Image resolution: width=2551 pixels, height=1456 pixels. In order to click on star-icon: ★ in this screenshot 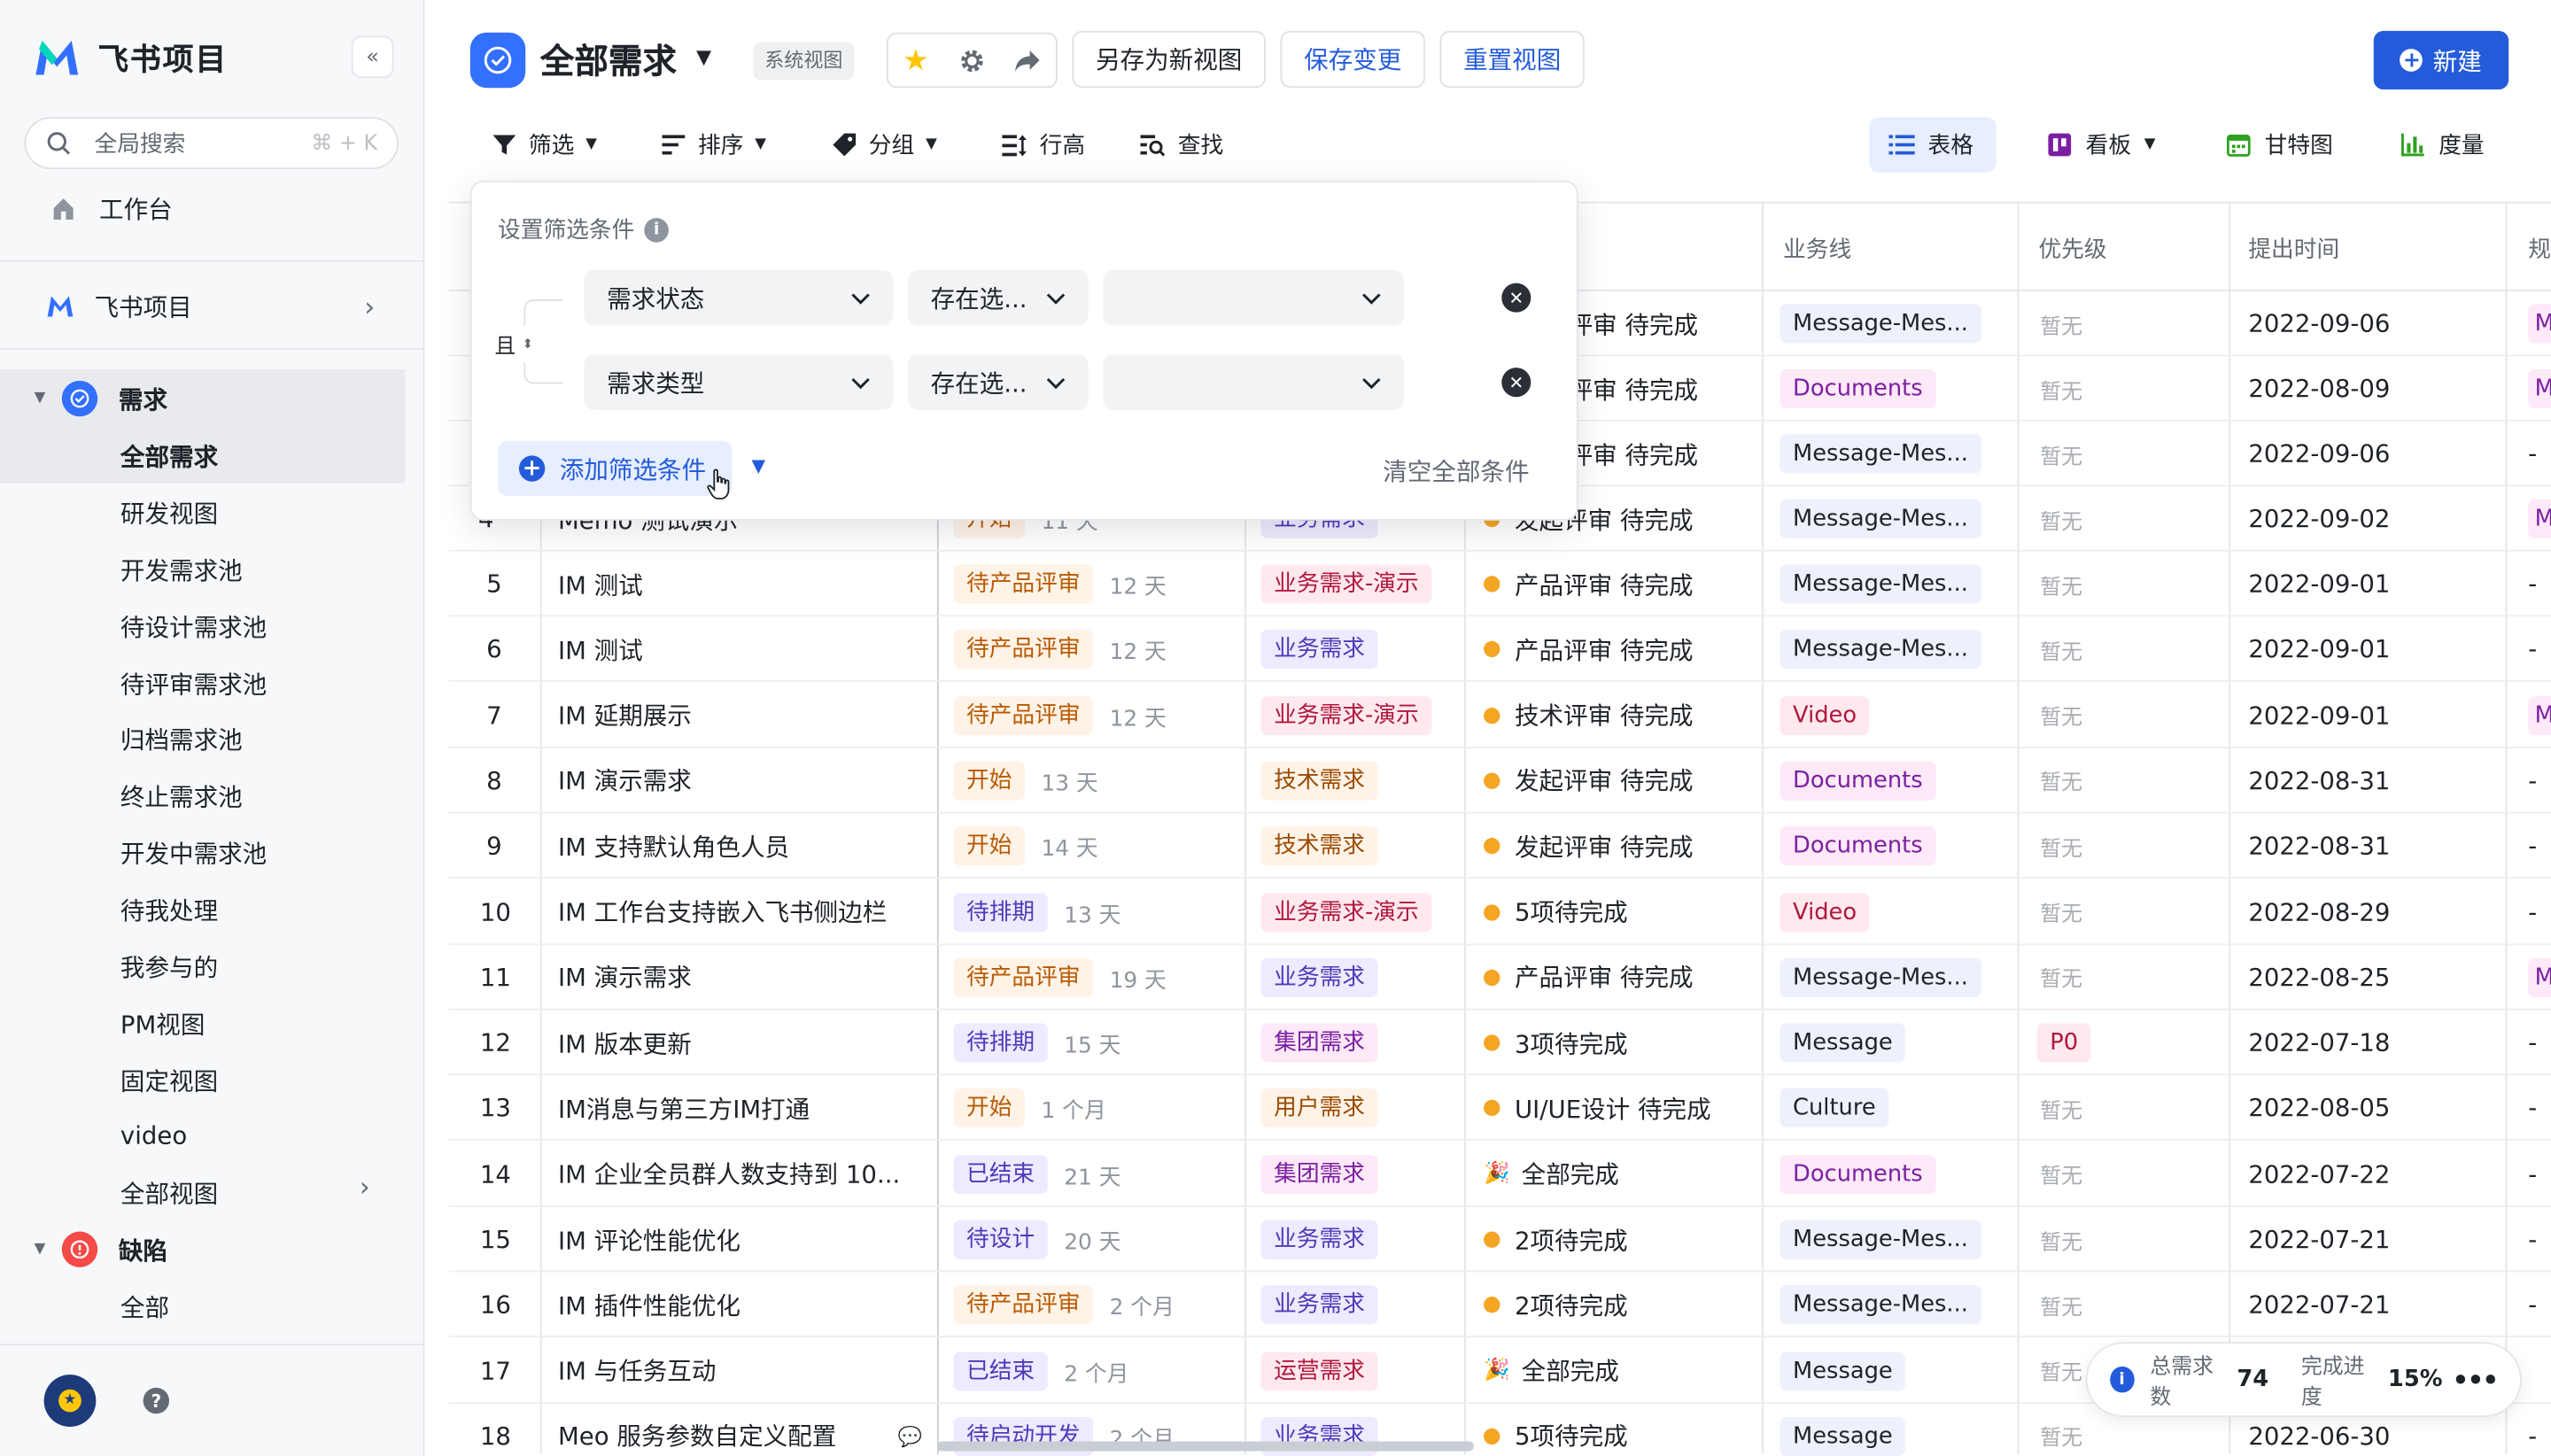, I will do `click(916, 60)`.